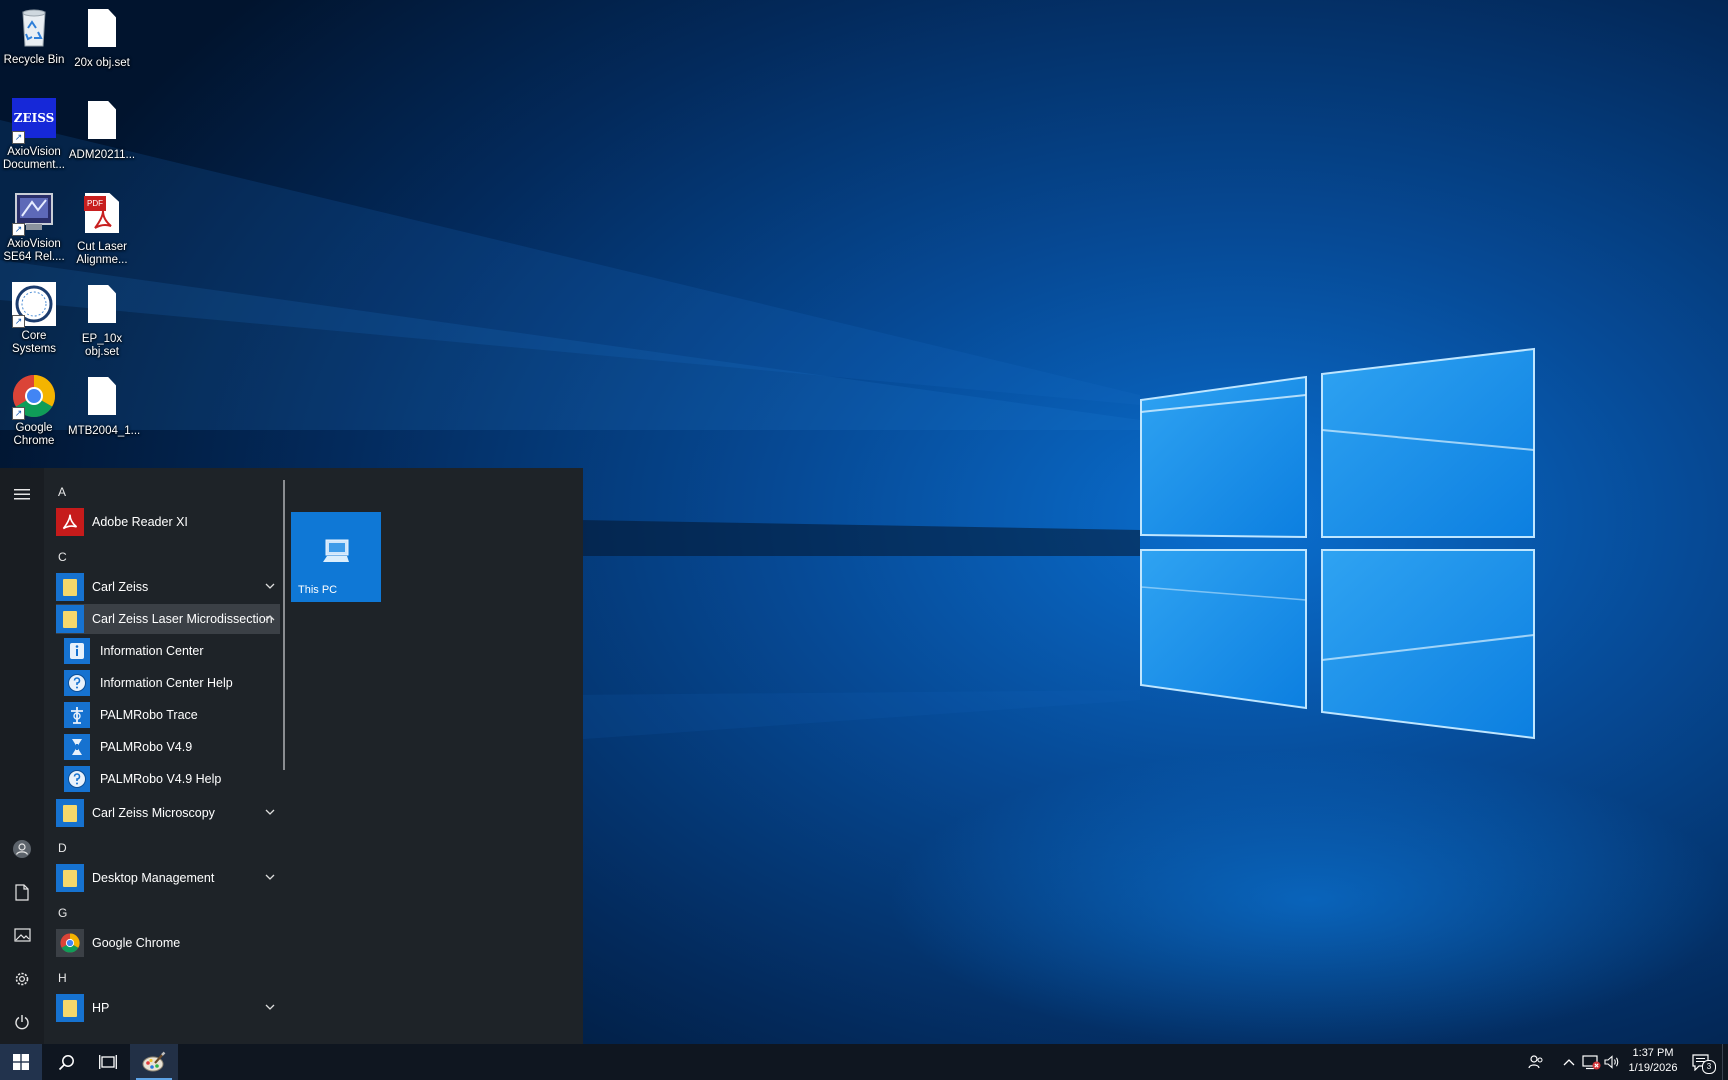  Describe the element at coordinates (70, 943) in the screenshot. I see `chrome-icon` at that location.